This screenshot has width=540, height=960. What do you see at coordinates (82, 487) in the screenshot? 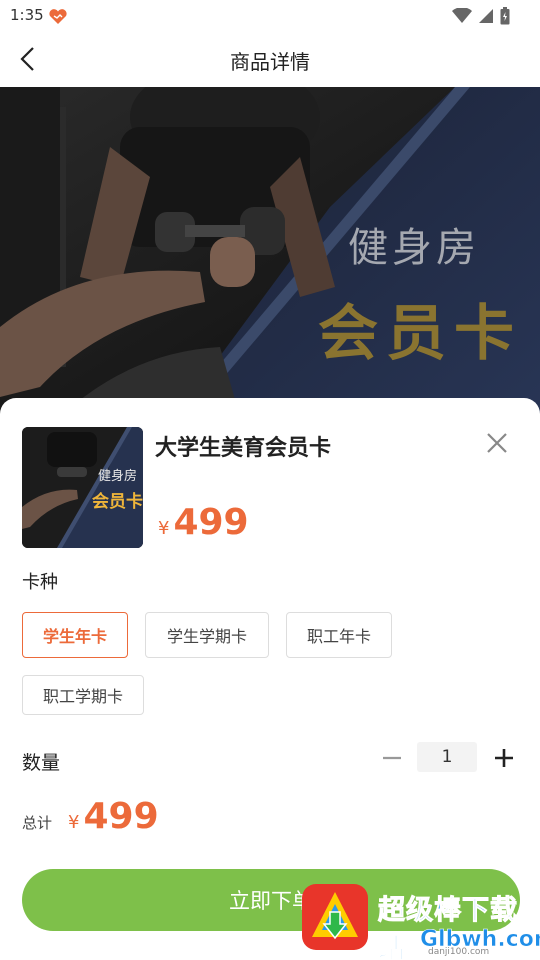
I see `product-thumbnail: 健身房 会员卡` at bounding box center [82, 487].